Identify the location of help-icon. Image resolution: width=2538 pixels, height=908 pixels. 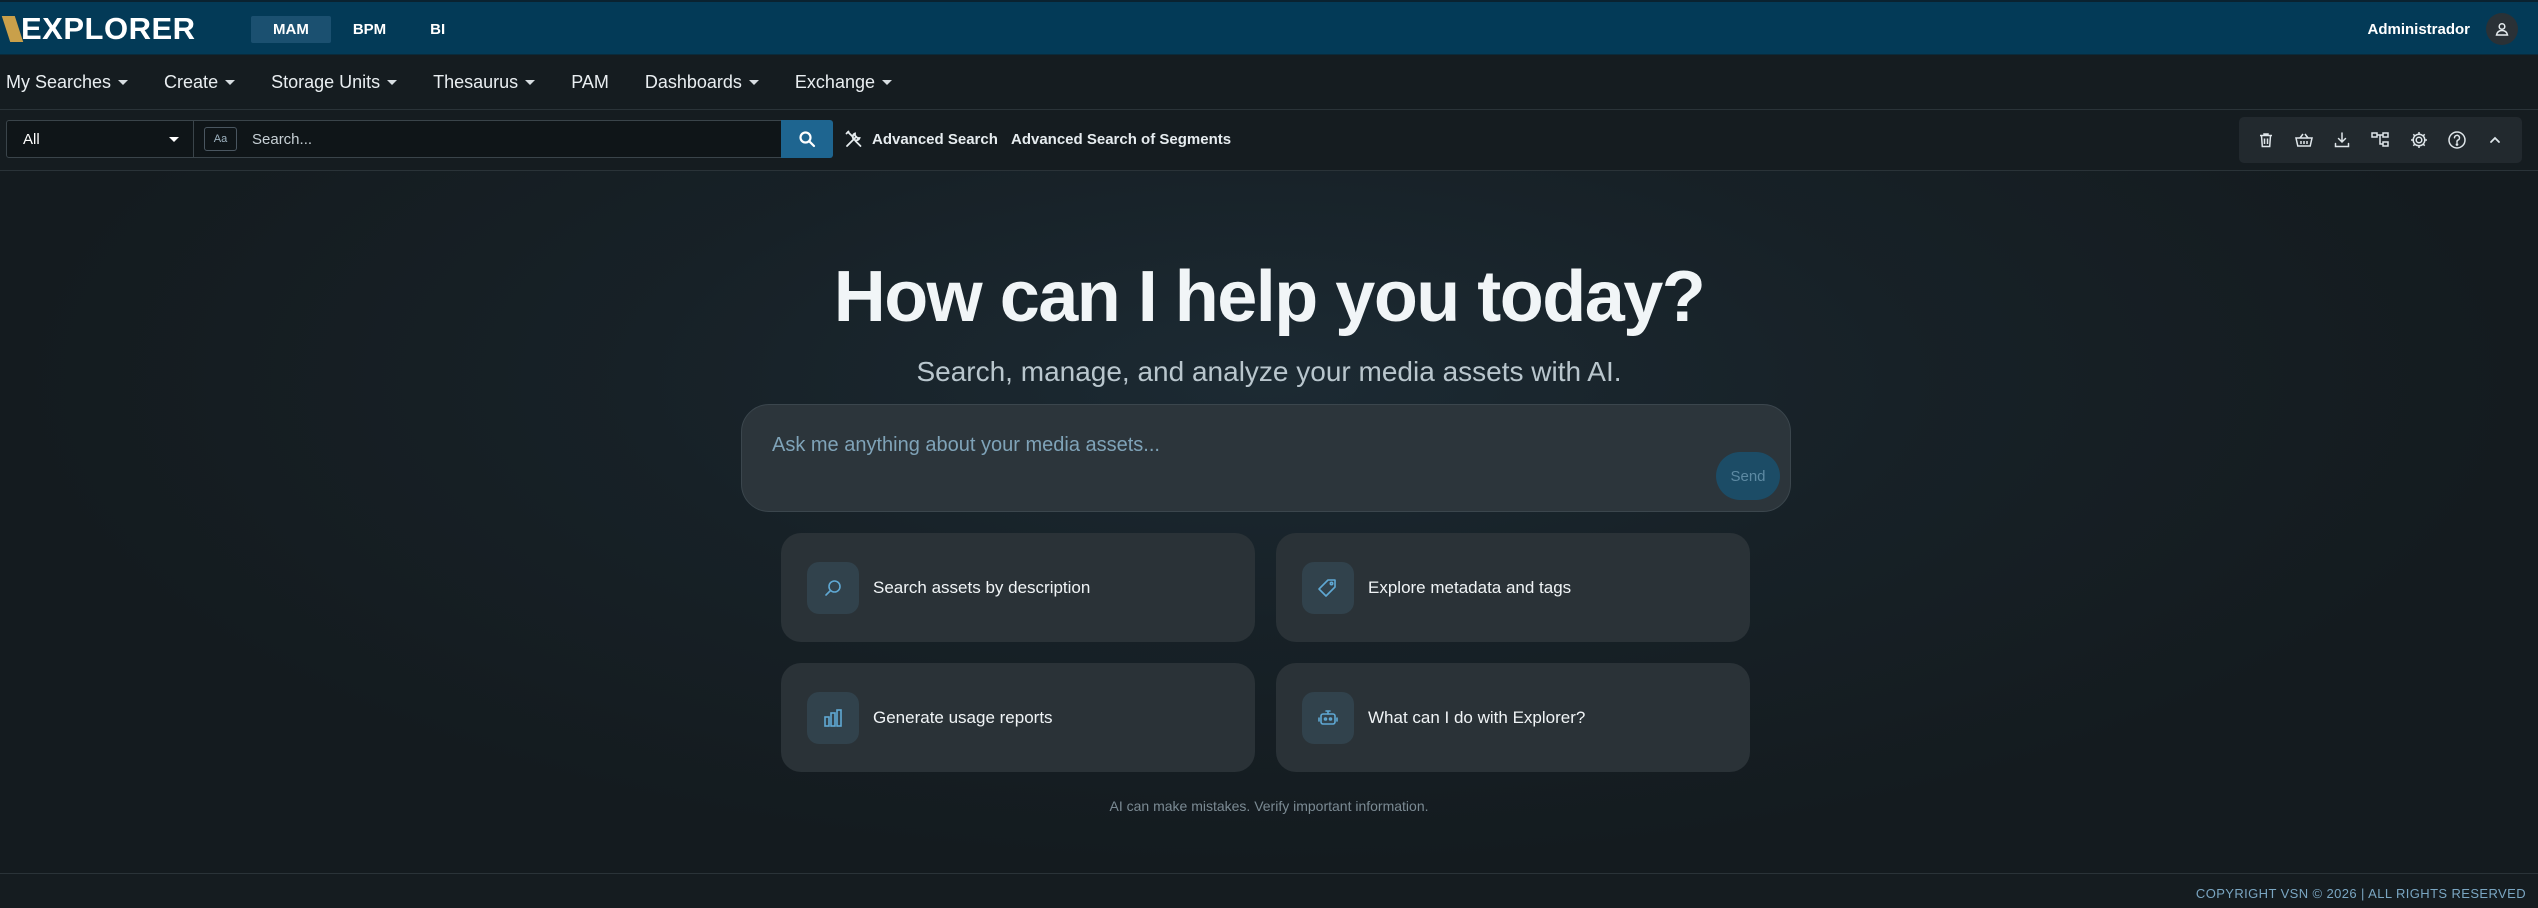
(2457, 140).